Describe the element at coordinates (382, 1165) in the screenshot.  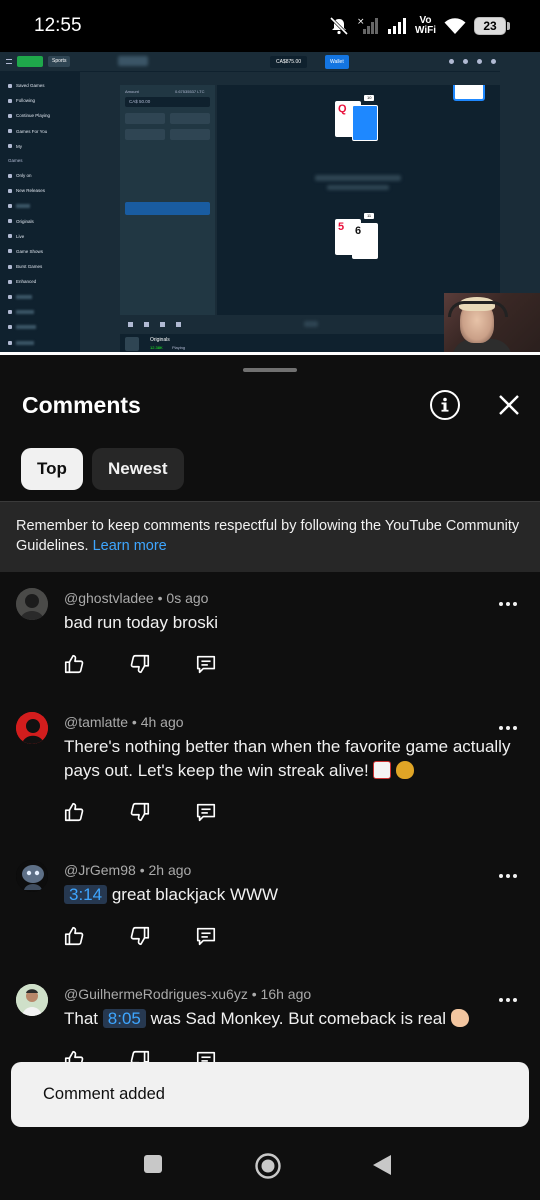
I see `back-button` at that location.